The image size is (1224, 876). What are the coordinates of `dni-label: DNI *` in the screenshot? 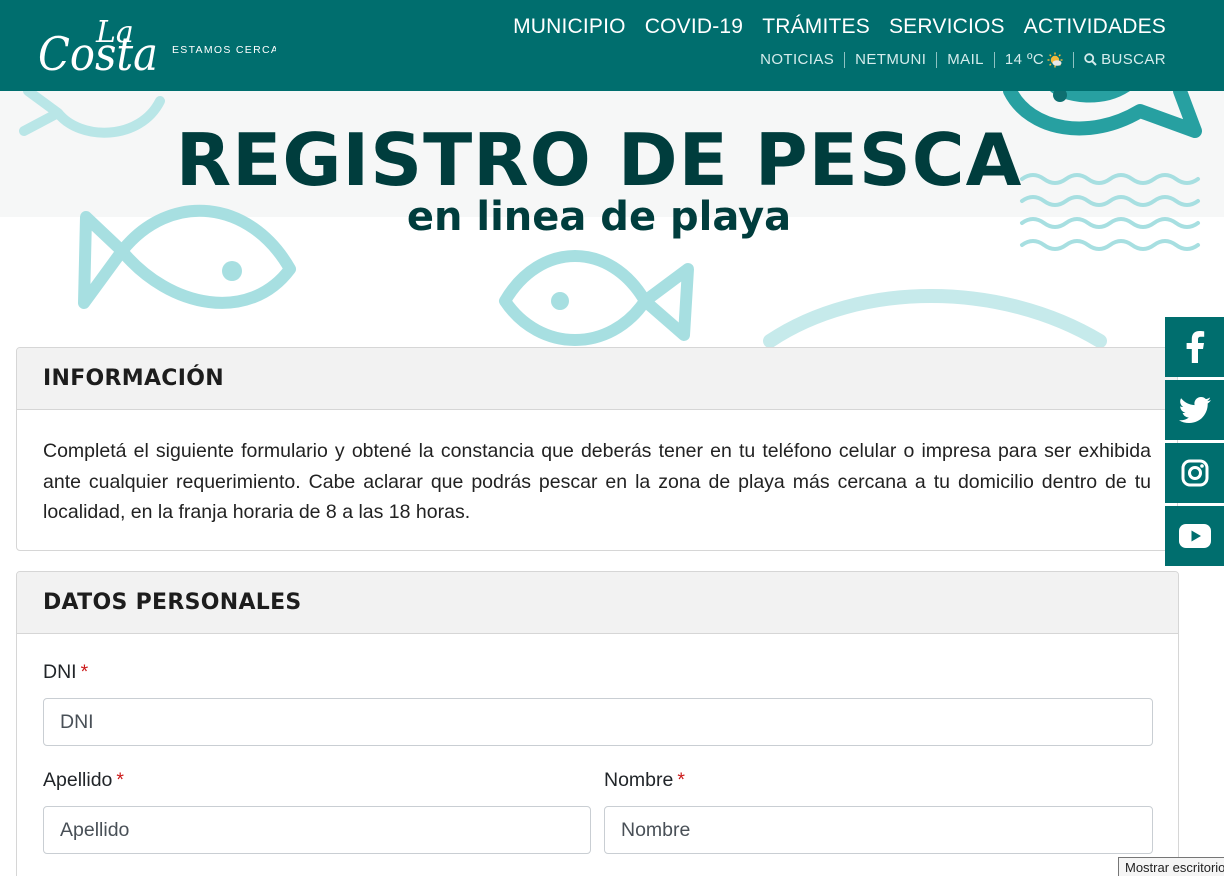 It's located at (65, 672).